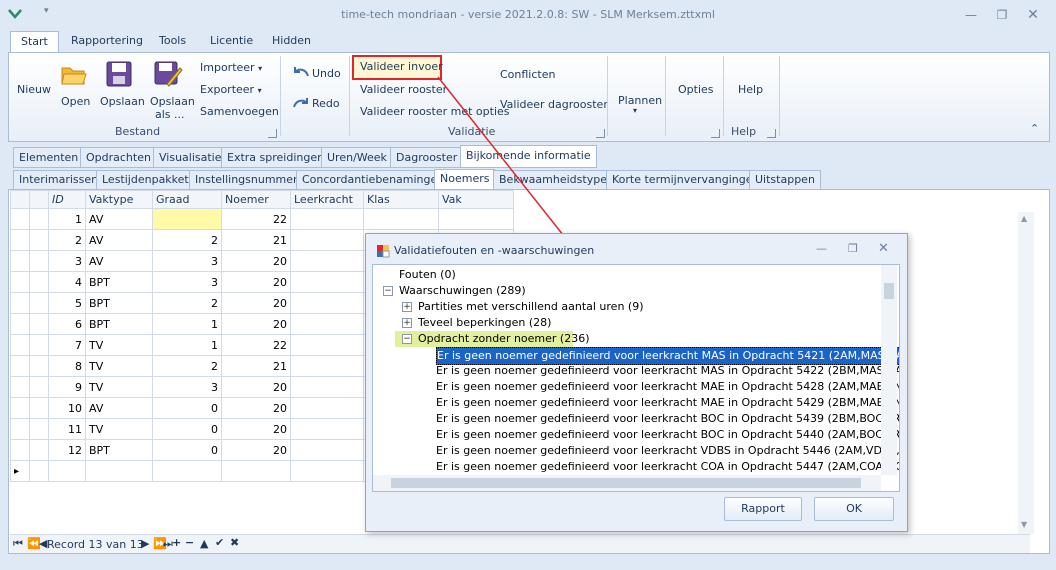  What do you see at coordinates (504, 339) in the screenshot?
I see `tree-node-opdracht: Opdracht zonder noemer (236)` at bounding box center [504, 339].